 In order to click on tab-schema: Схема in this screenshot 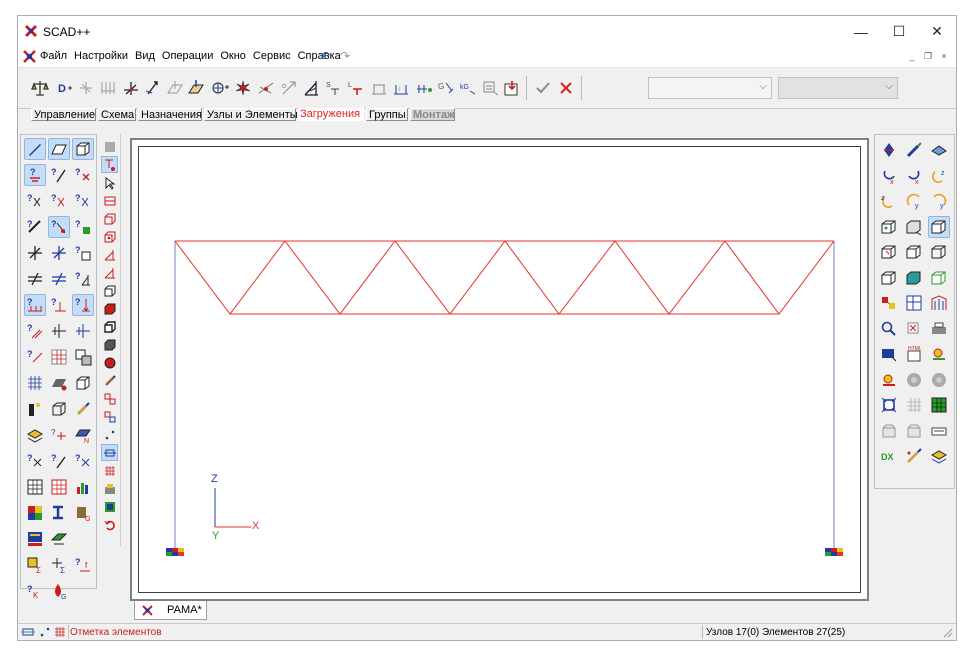, I will do `click(117, 114)`.